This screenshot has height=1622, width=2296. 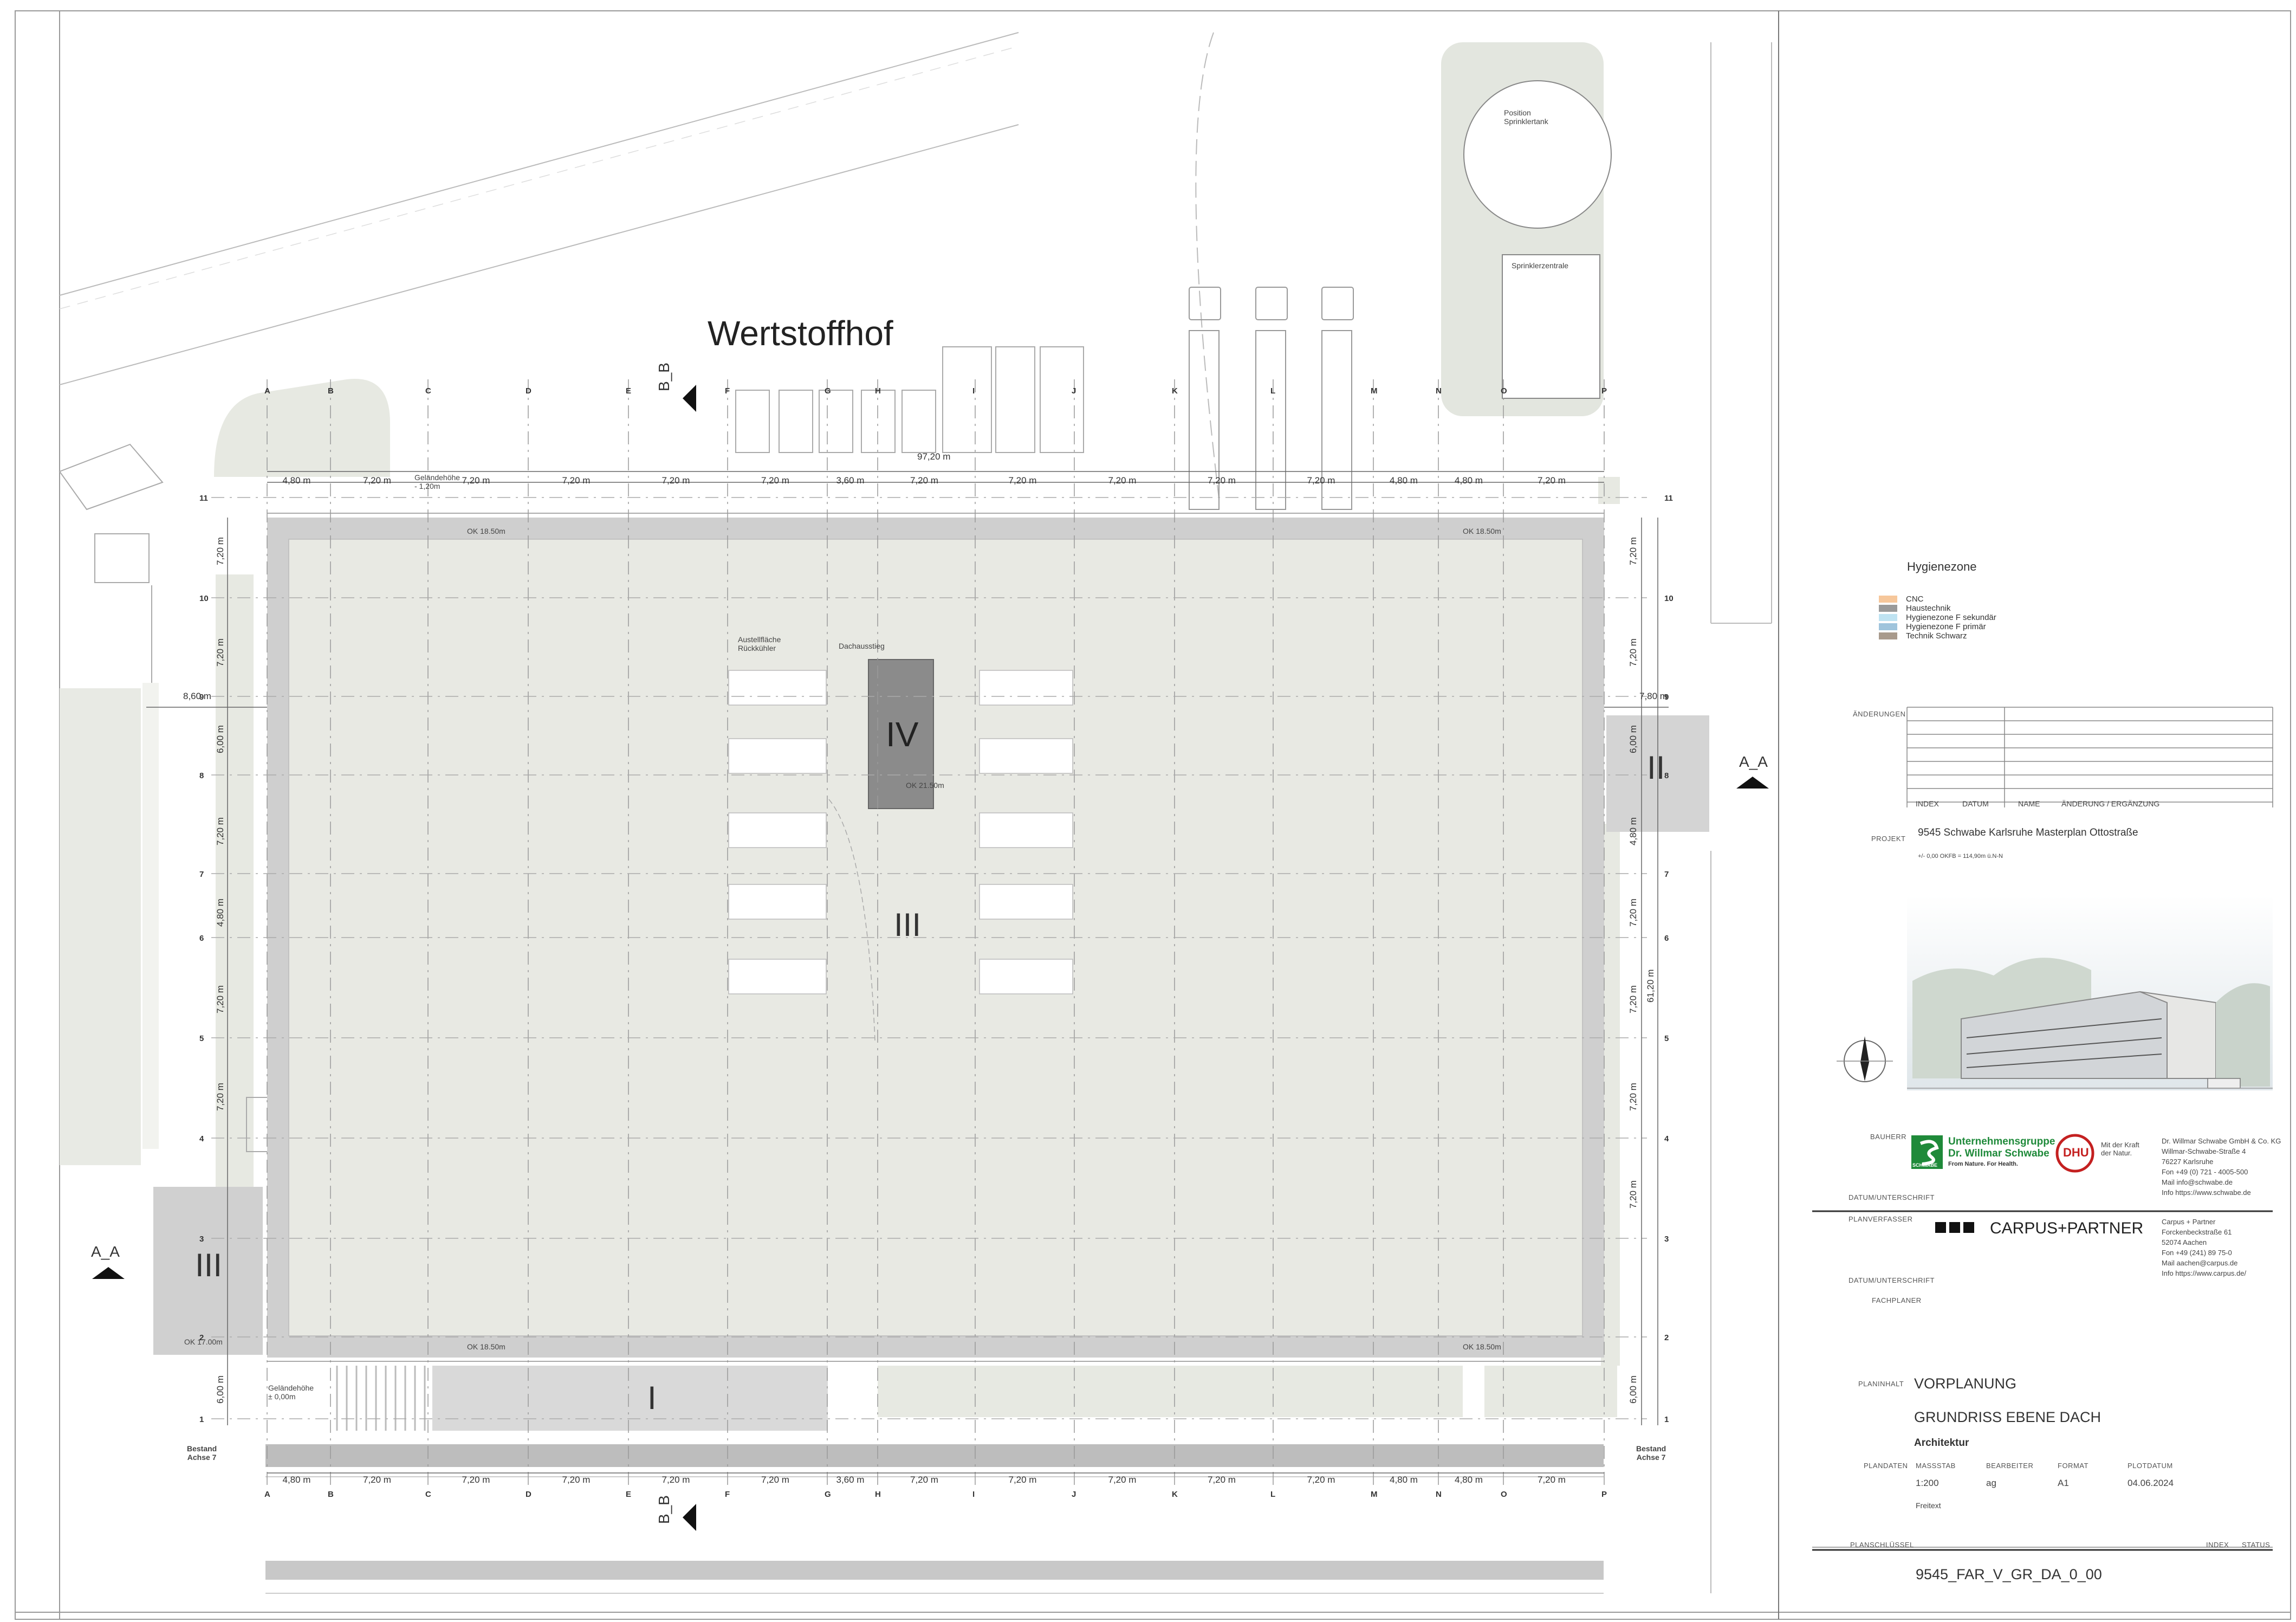 I want to click on bay-dimension-top-3: 7,20 m, so click(x=576, y=480).